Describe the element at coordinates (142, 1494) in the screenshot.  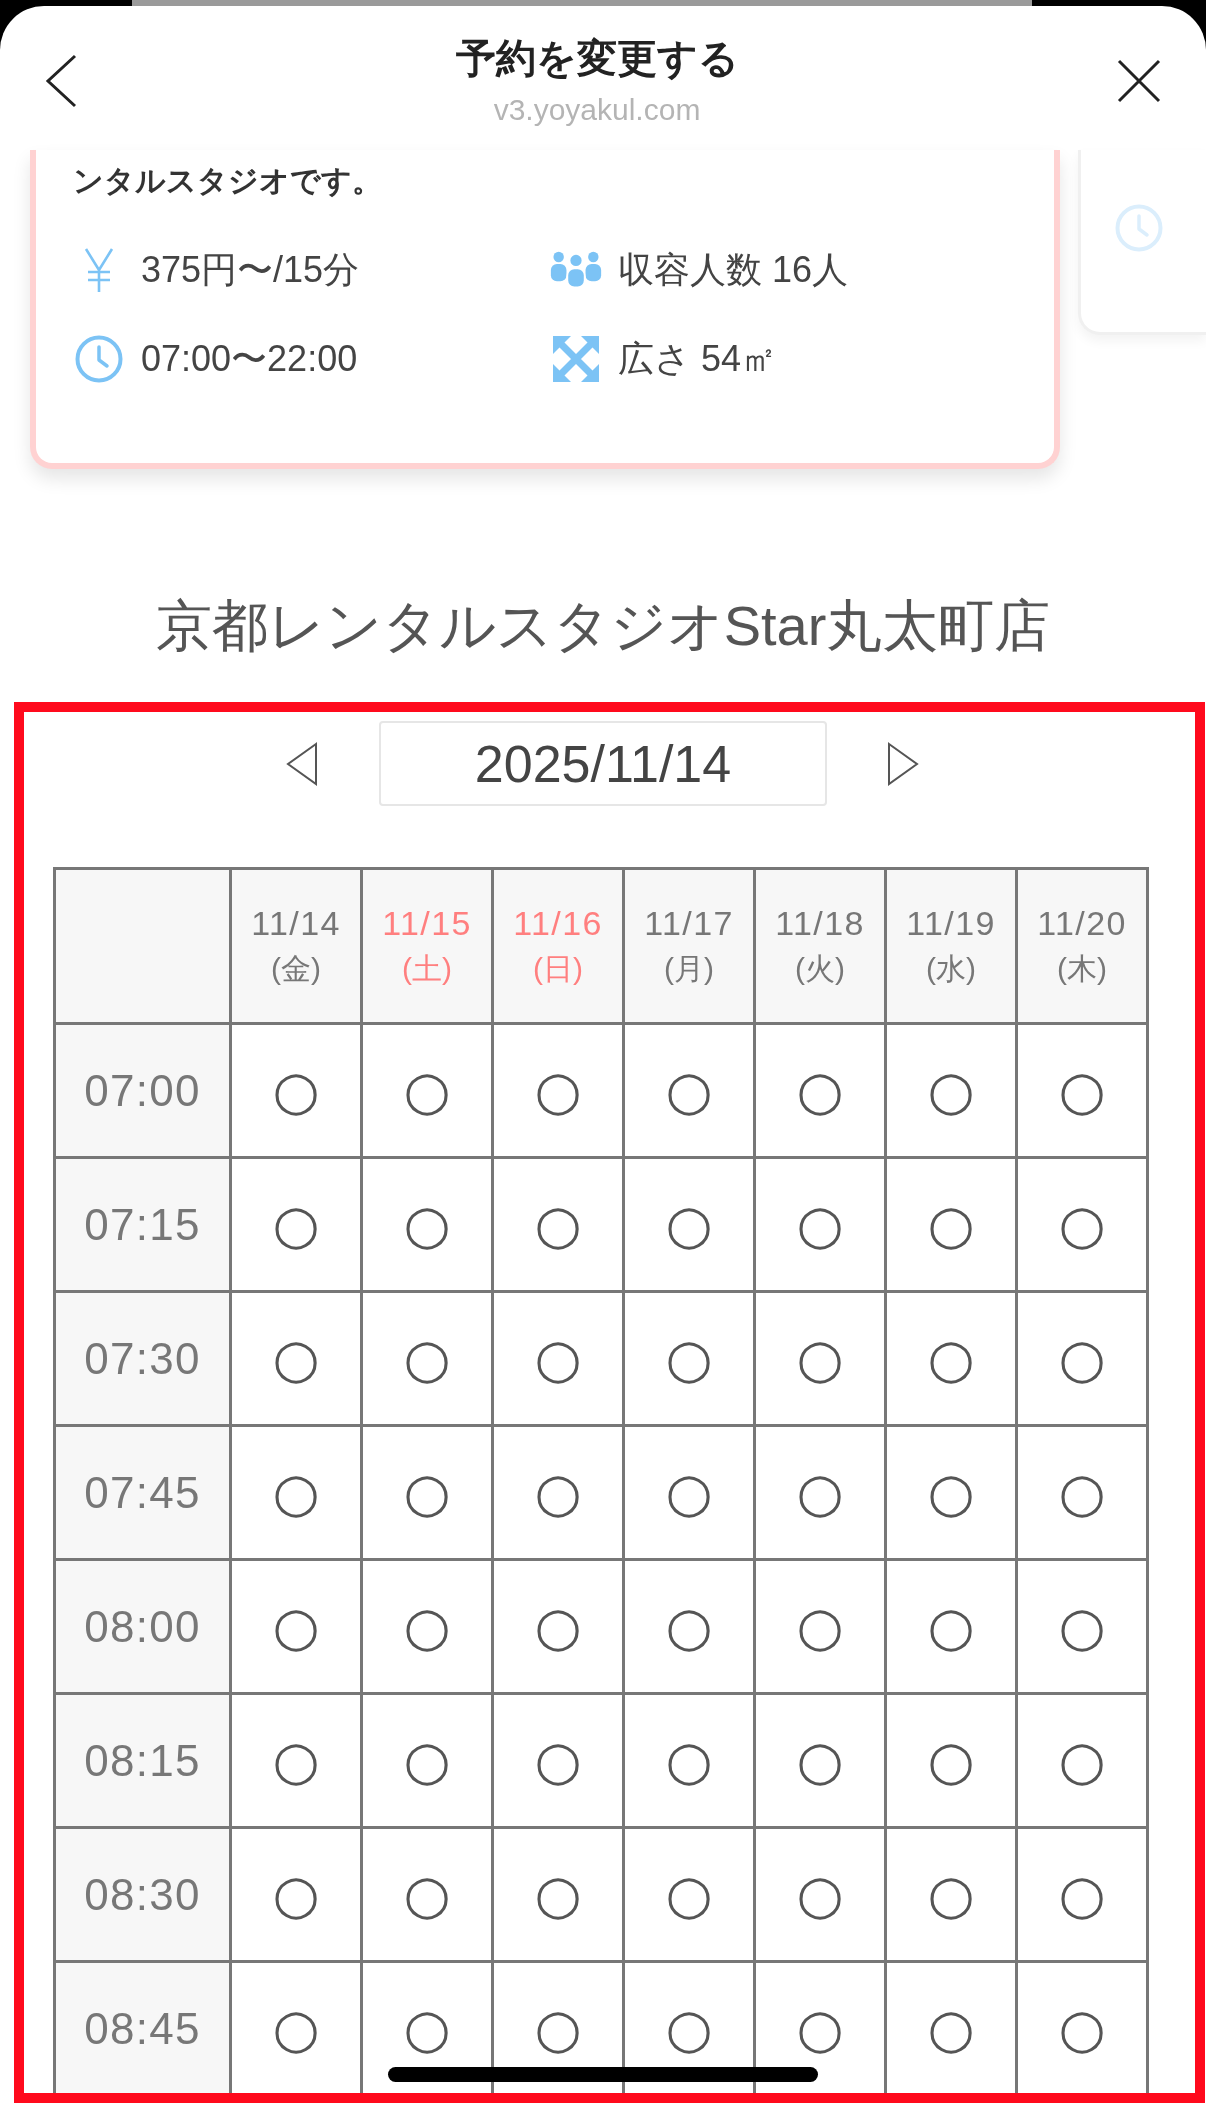
I see `time-cell: 07:45` at that location.